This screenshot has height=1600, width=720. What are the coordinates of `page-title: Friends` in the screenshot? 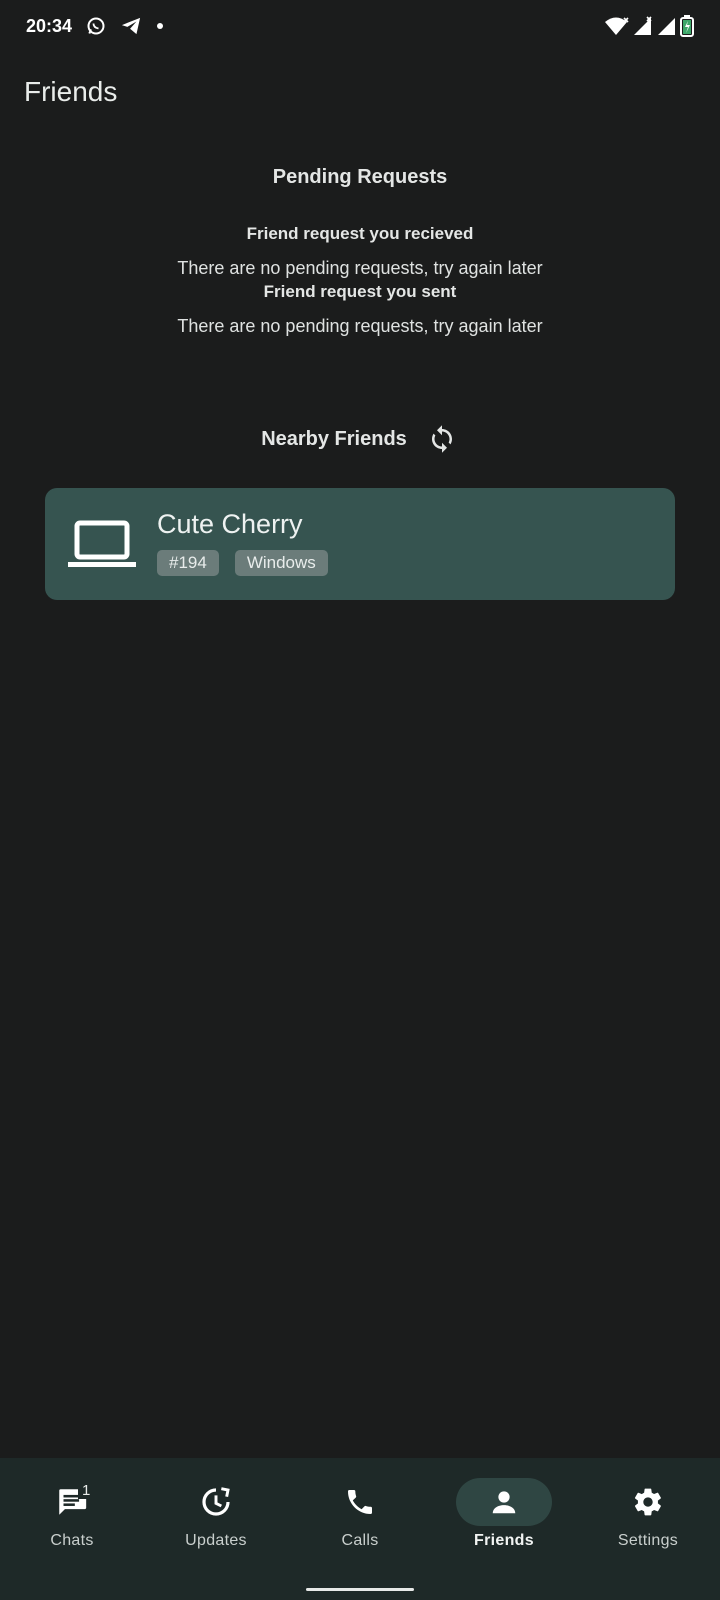 It's located at (71, 91).